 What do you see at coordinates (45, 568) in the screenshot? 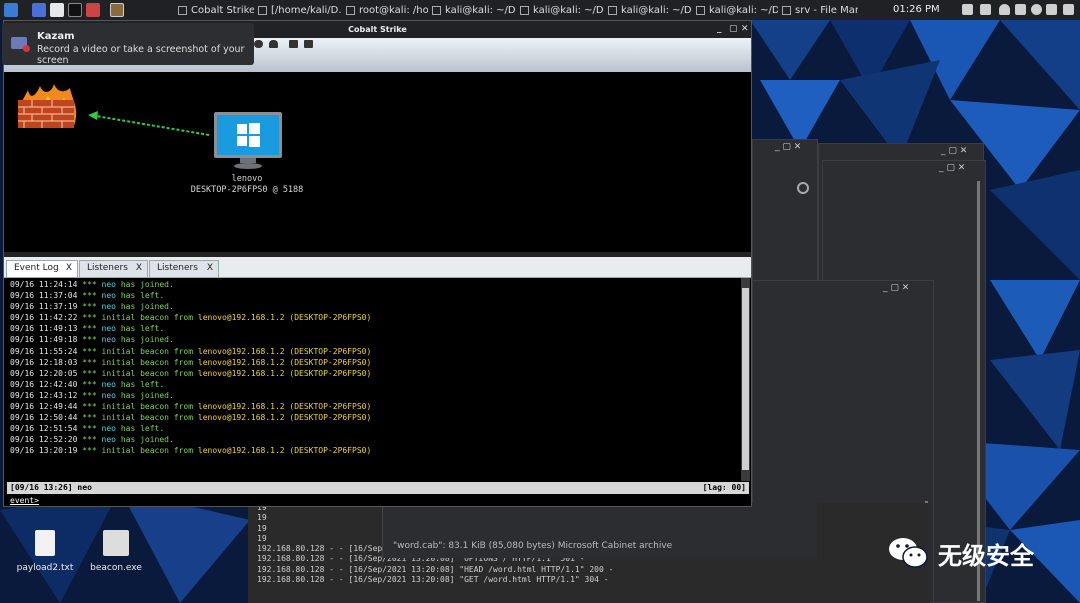
I see `desktop-icon-label: payload2.txt` at bounding box center [45, 568].